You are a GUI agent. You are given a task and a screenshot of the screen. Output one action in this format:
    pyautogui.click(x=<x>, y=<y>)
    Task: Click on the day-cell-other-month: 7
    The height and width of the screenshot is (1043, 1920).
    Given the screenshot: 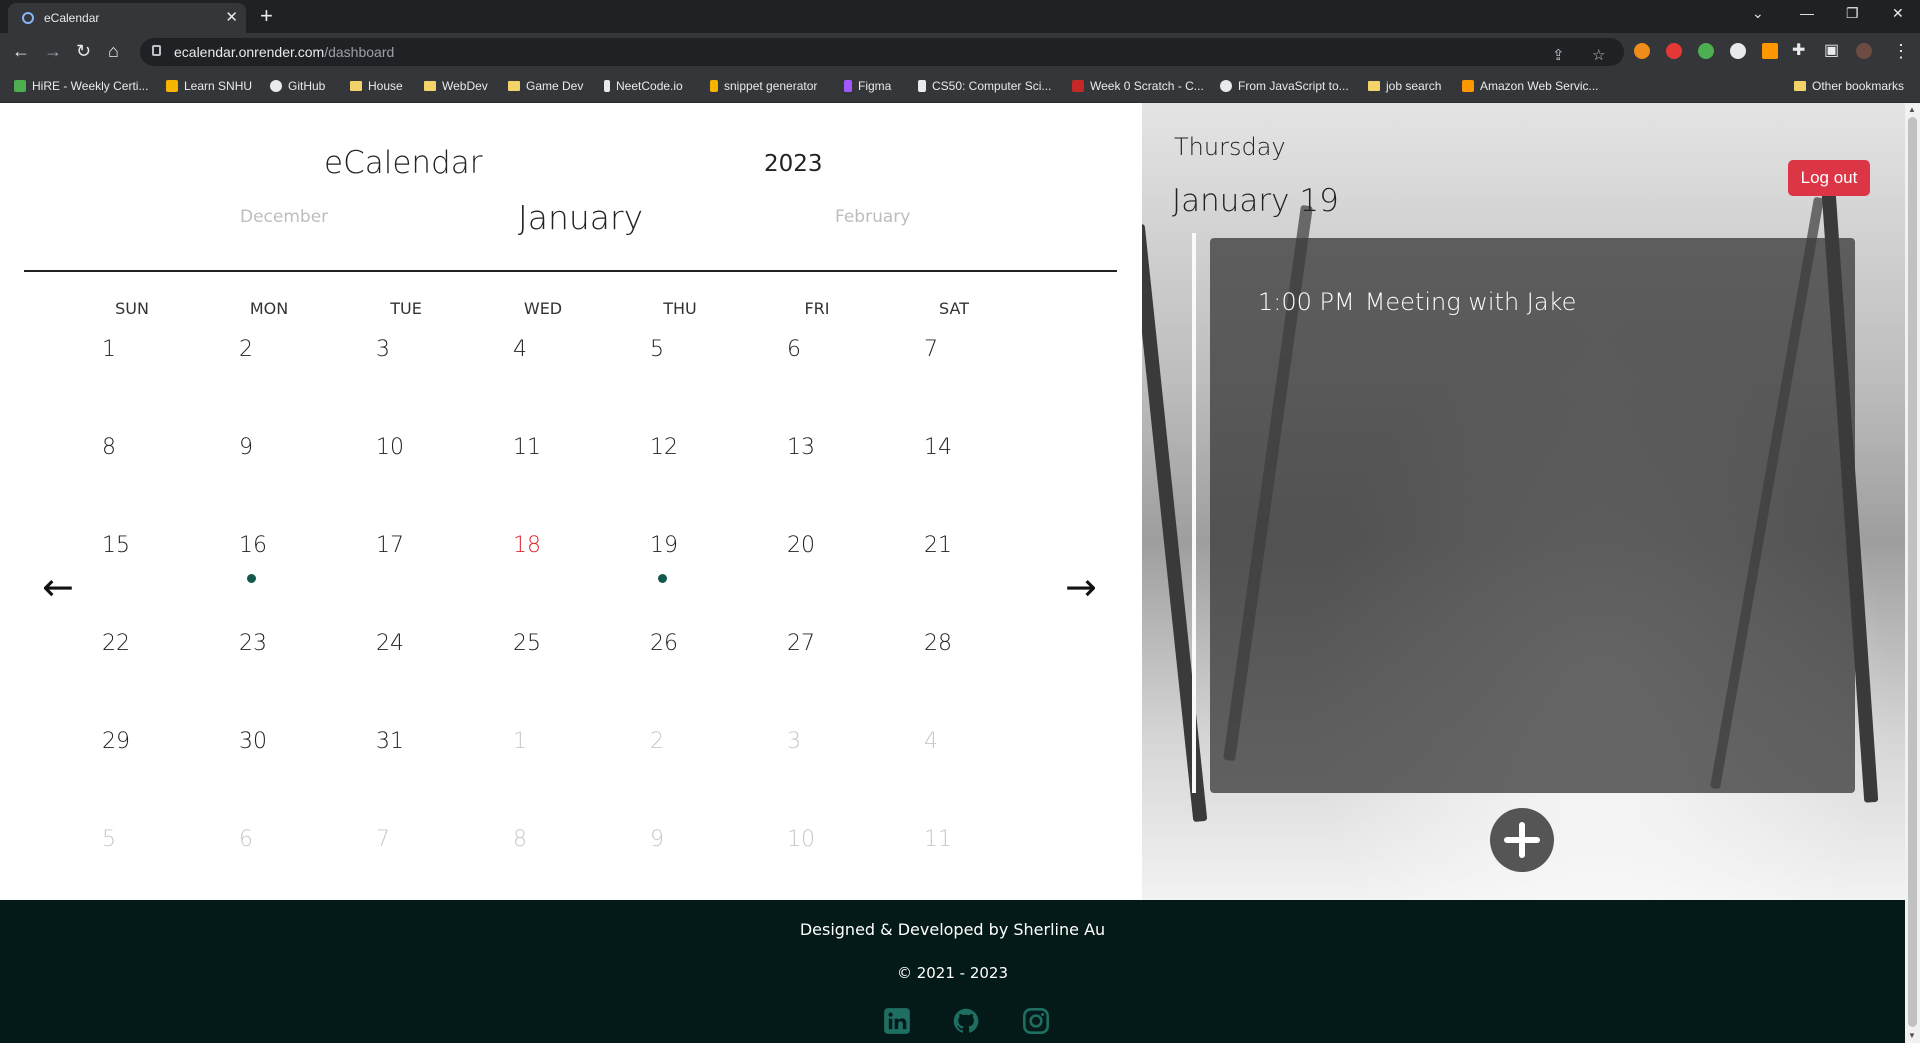 What is the action you would take?
    pyautogui.click(x=406, y=839)
    